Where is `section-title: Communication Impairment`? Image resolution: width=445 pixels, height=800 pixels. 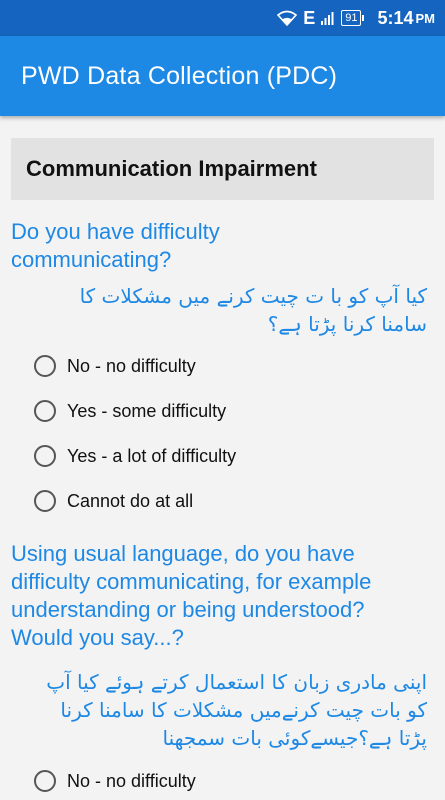 section-title: Communication Impairment is located at coordinates (171, 168).